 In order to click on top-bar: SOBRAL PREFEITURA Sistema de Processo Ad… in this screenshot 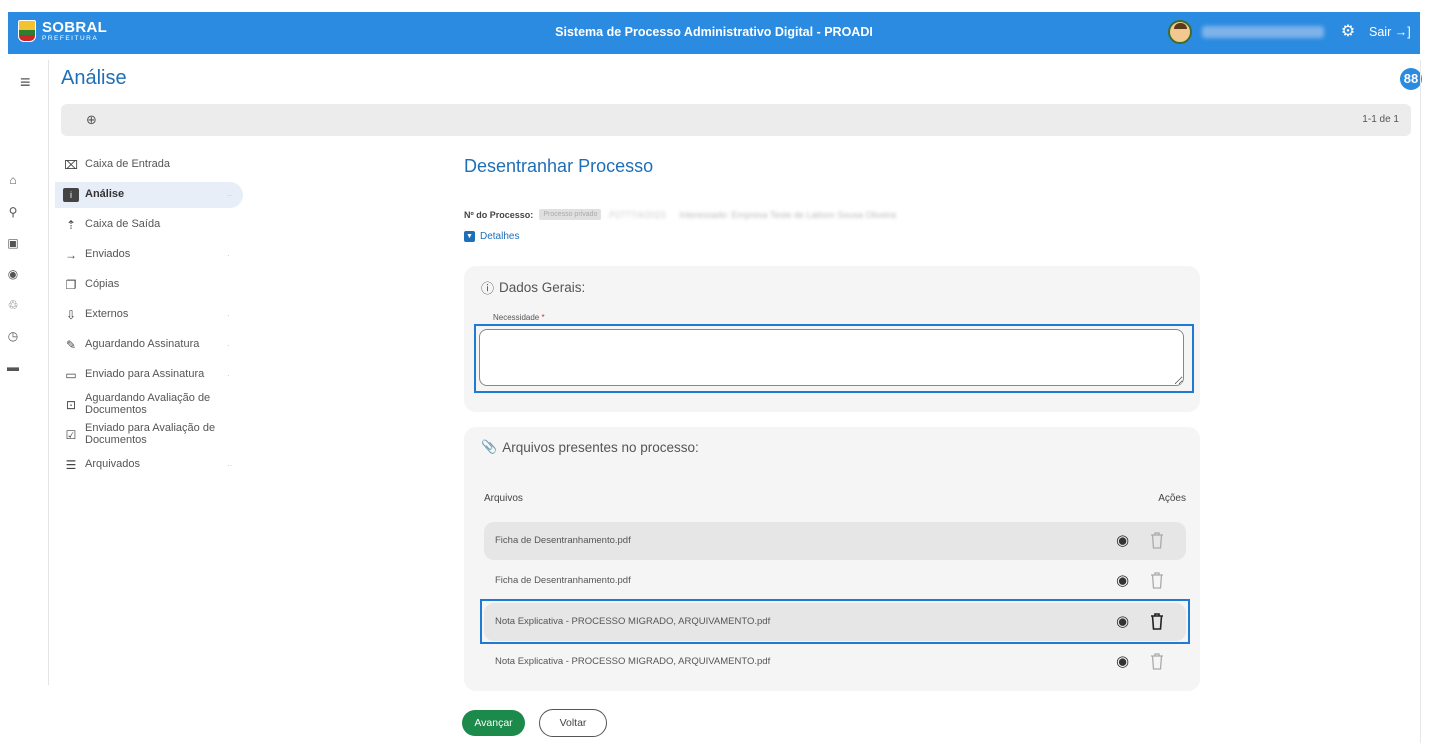, I will do `click(714, 33)`.